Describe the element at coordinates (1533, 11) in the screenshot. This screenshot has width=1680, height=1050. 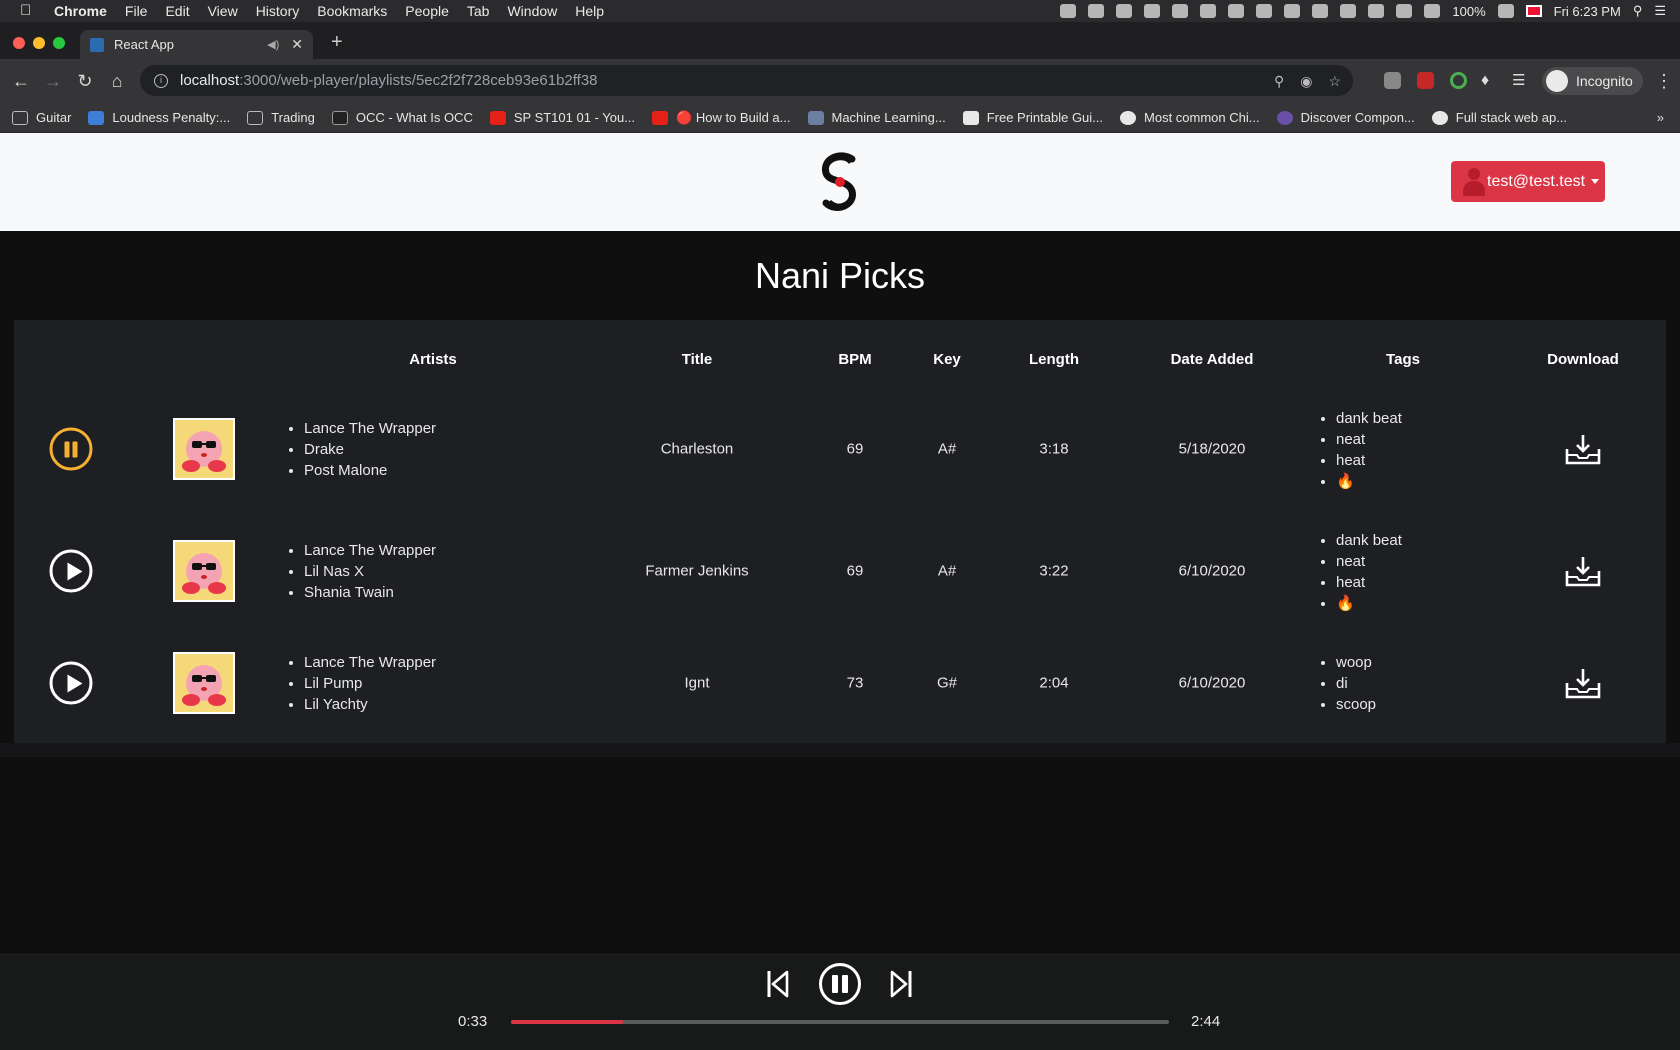
I see `input-source-flag-icon` at that location.